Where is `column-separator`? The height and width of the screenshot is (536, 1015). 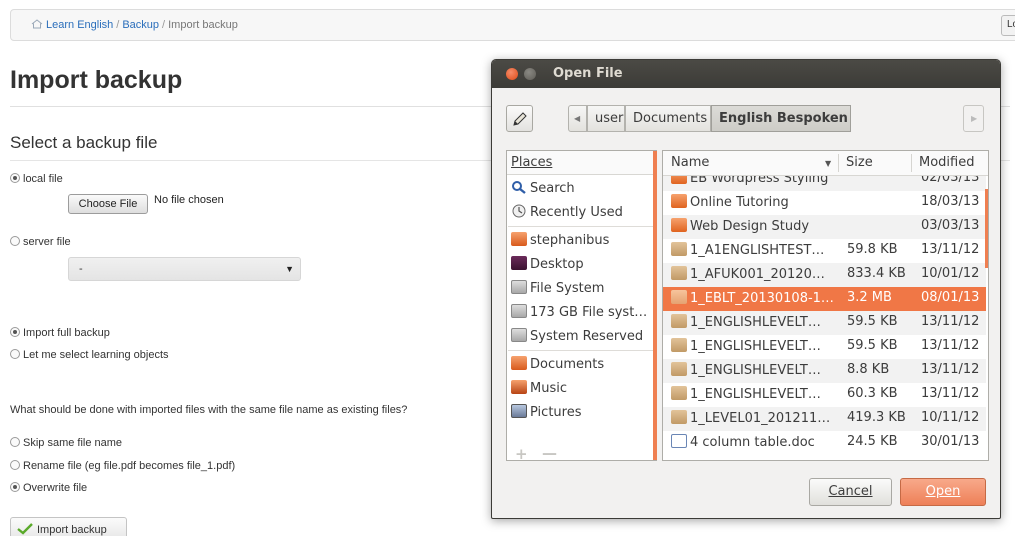 column-separator is located at coordinates (838, 163).